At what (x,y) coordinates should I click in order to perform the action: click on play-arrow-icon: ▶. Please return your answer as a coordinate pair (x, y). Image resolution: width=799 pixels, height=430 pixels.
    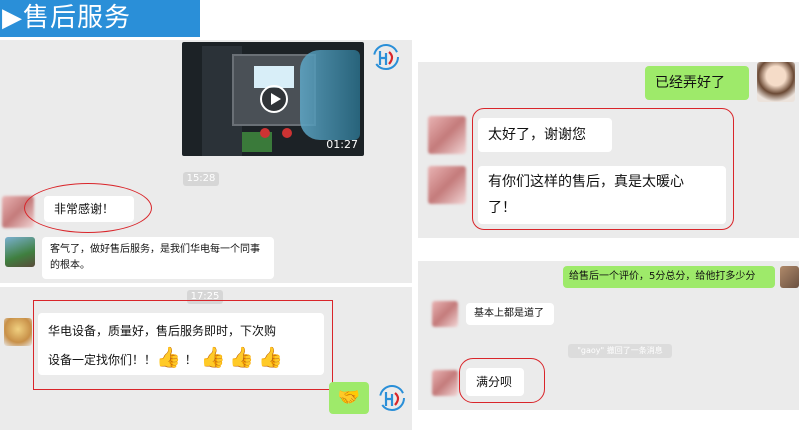
    Looking at the image, I should click on (12, 18).